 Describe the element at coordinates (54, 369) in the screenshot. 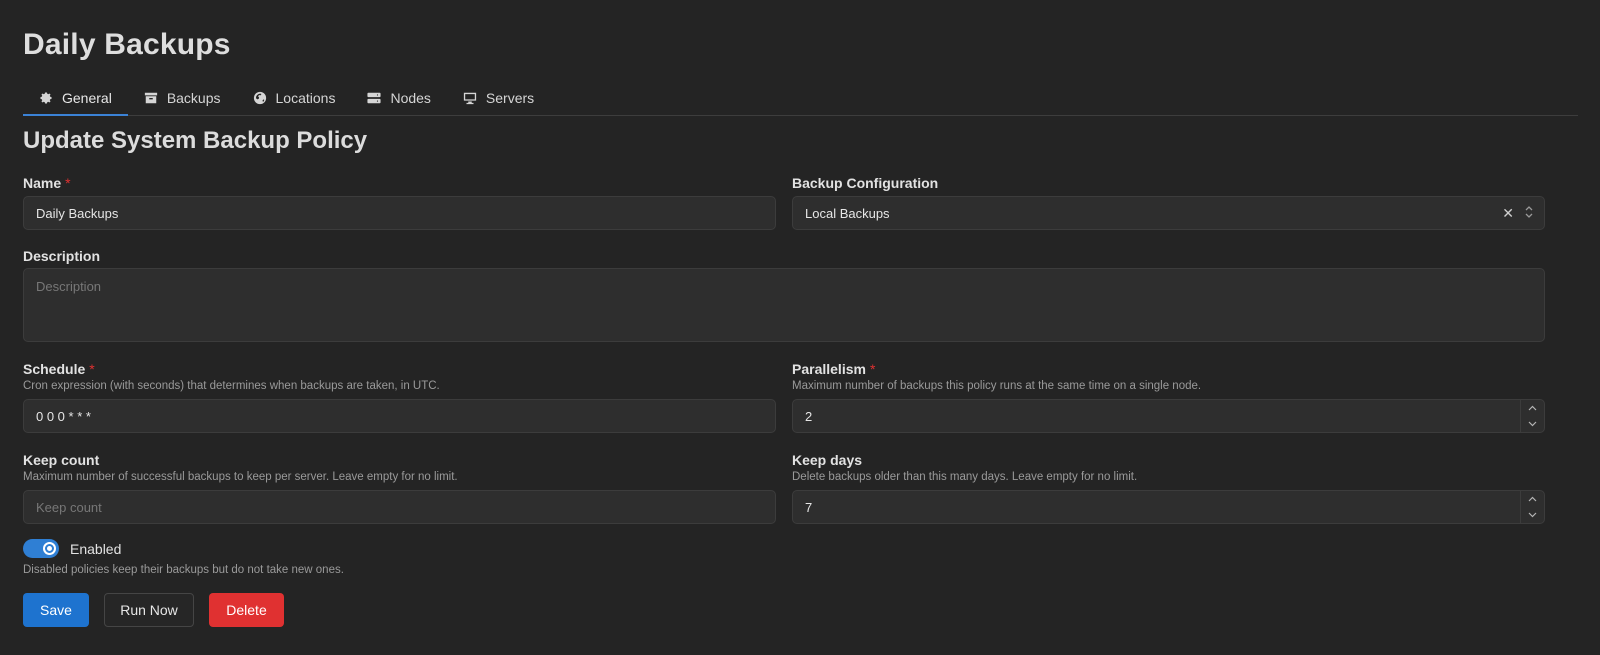

I see `schedule-label-text: Schedule` at that location.